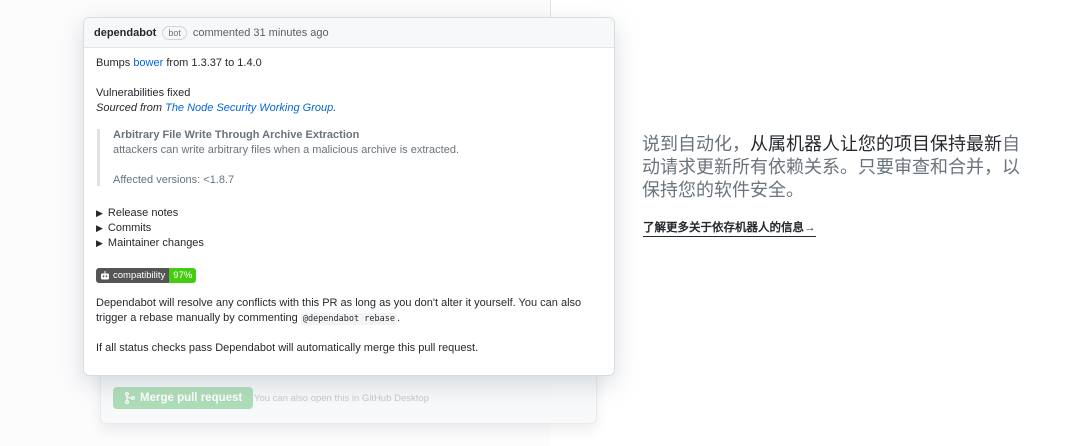  I want to click on compat-label-area: compatibility, so click(133, 275).